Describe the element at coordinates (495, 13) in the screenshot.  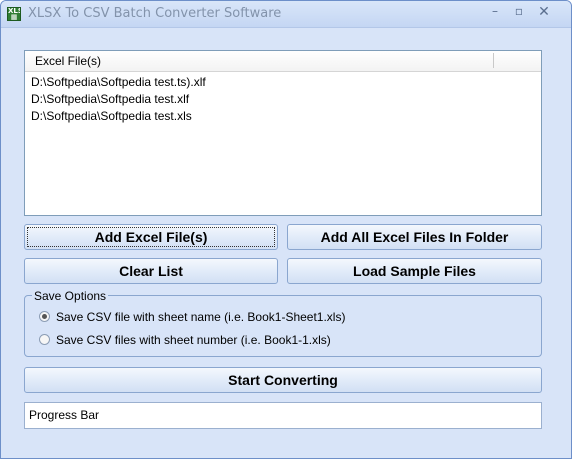
I see `minimize-icon: –` at that location.